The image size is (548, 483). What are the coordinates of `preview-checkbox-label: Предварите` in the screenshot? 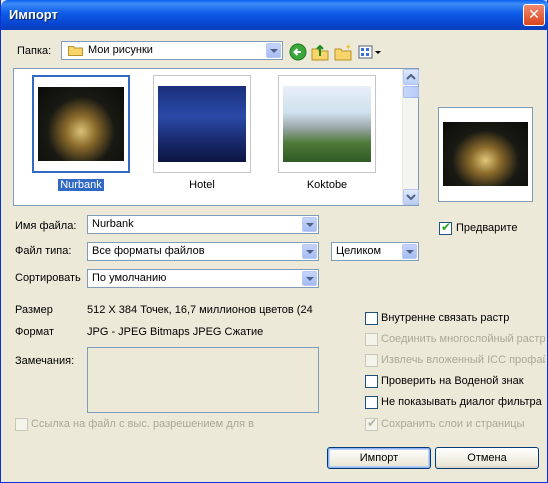 It's located at (487, 228).